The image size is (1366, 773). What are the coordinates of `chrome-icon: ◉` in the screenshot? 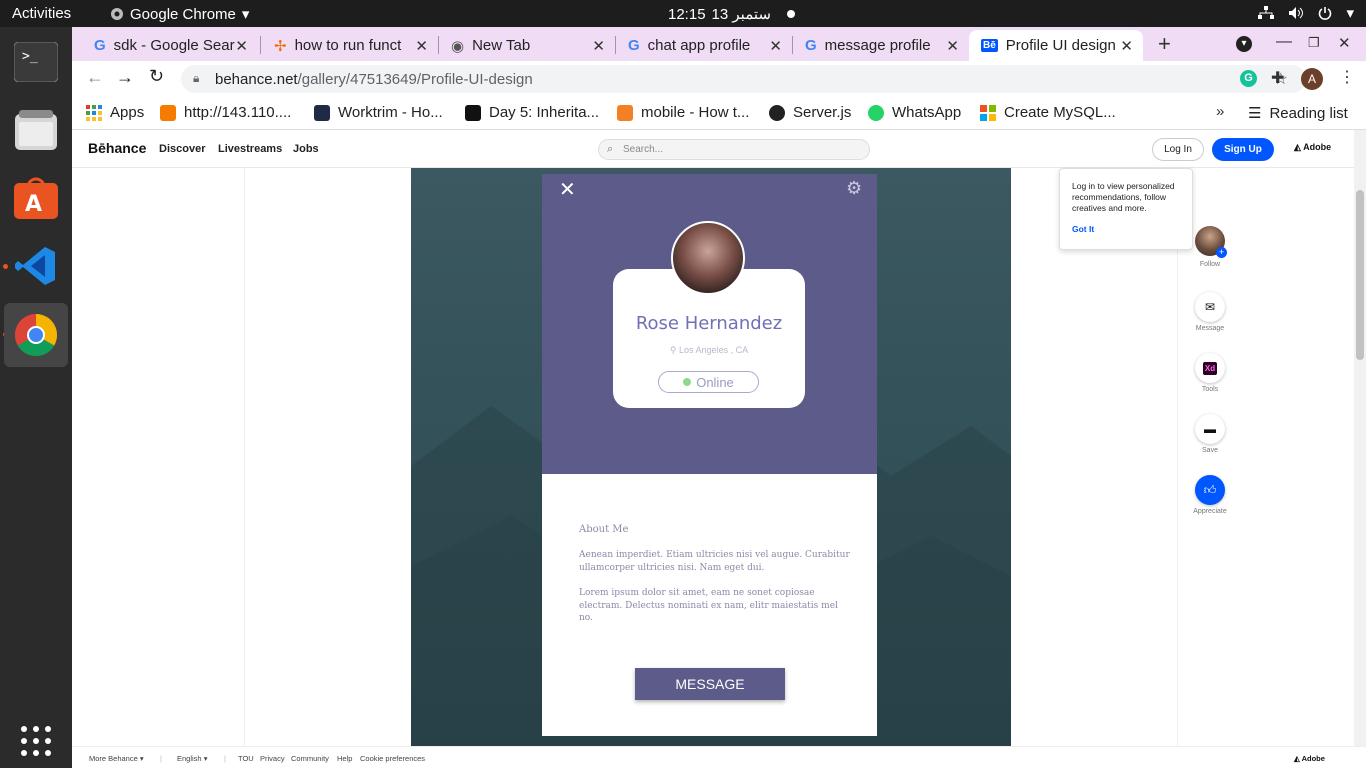 It's located at (458, 46).